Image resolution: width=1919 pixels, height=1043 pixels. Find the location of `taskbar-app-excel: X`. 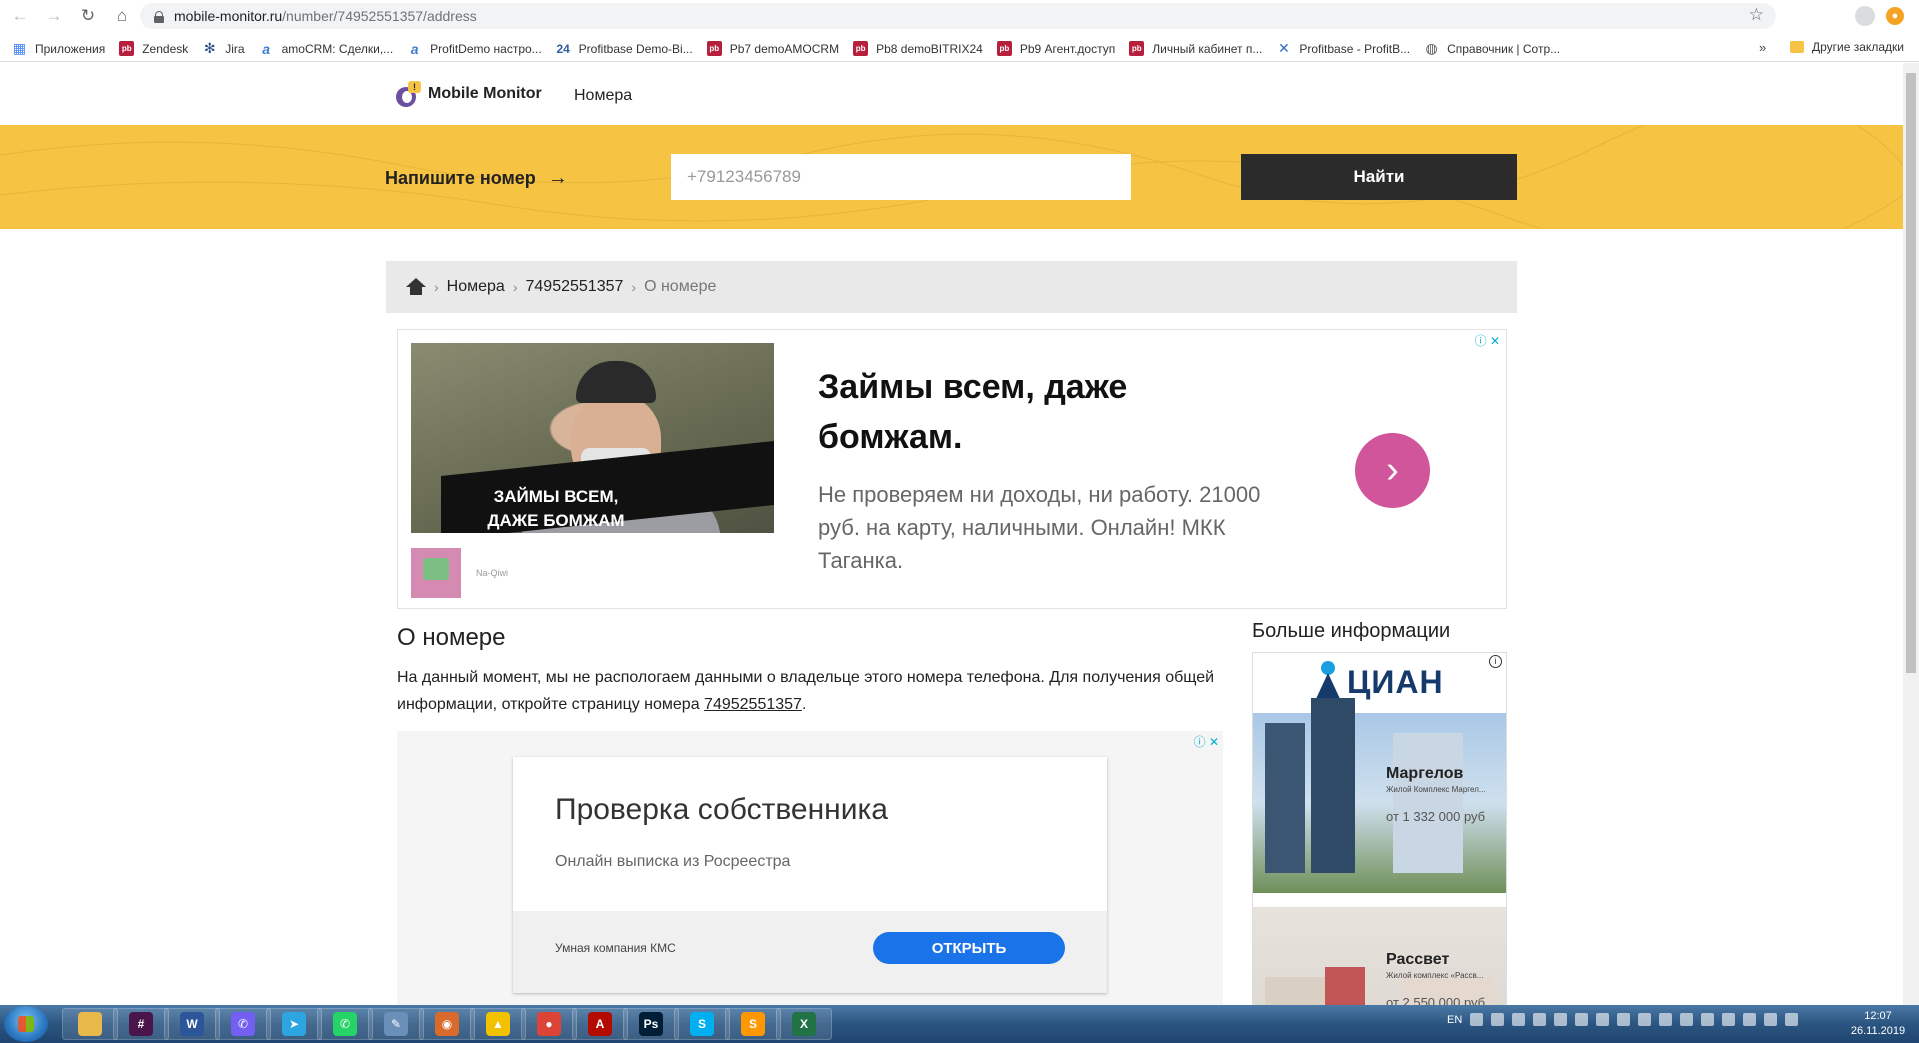

taskbar-app-excel: X is located at coordinates (804, 1024).